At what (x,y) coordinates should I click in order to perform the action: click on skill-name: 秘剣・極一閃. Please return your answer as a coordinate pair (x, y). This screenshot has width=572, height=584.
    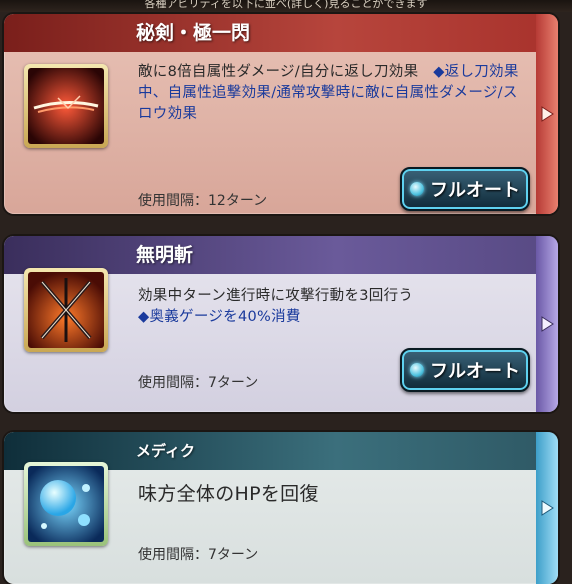
    Looking at the image, I should click on (281, 33).